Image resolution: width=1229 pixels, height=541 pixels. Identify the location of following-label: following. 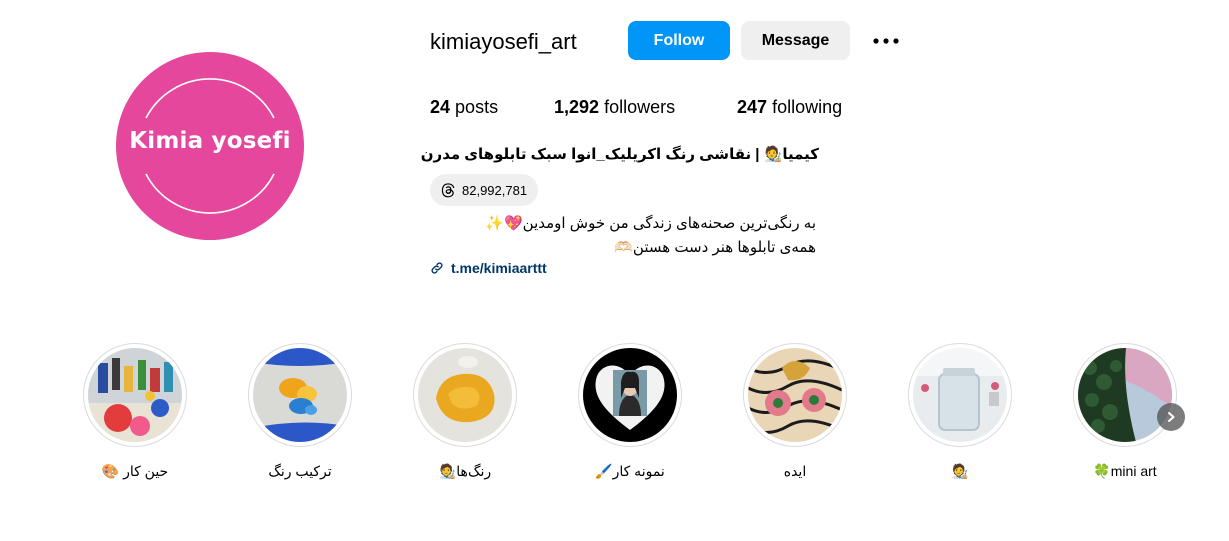
(807, 107).